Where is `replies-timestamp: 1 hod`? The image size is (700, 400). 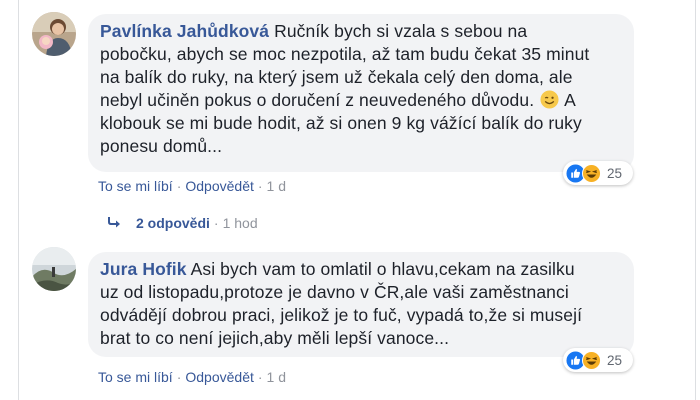
replies-timestamp: 1 hod is located at coordinates (240, 223).